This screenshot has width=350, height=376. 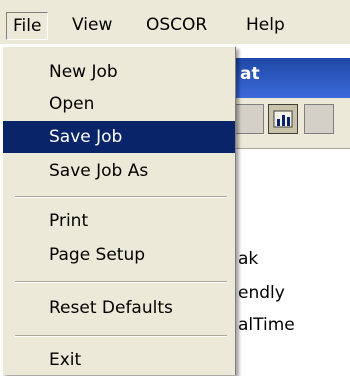 What do you see at coordinates (261, 293) in the screenshot?
I see `background-line-2: endly` at bounding box center [261, 293].